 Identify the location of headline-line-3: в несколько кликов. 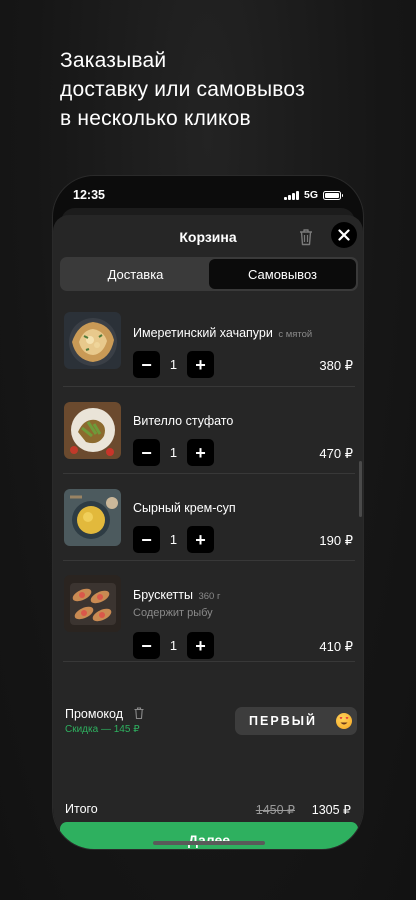
(155, 118).